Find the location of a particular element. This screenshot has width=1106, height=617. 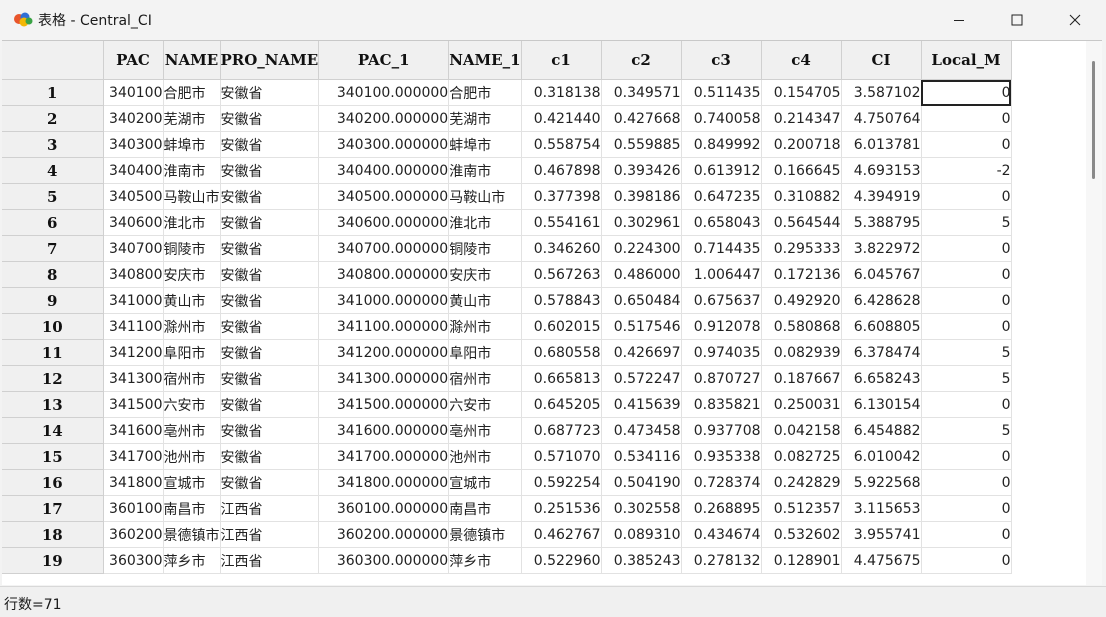

cell-c2: 0.473458 is located at coordinates (641, 430).